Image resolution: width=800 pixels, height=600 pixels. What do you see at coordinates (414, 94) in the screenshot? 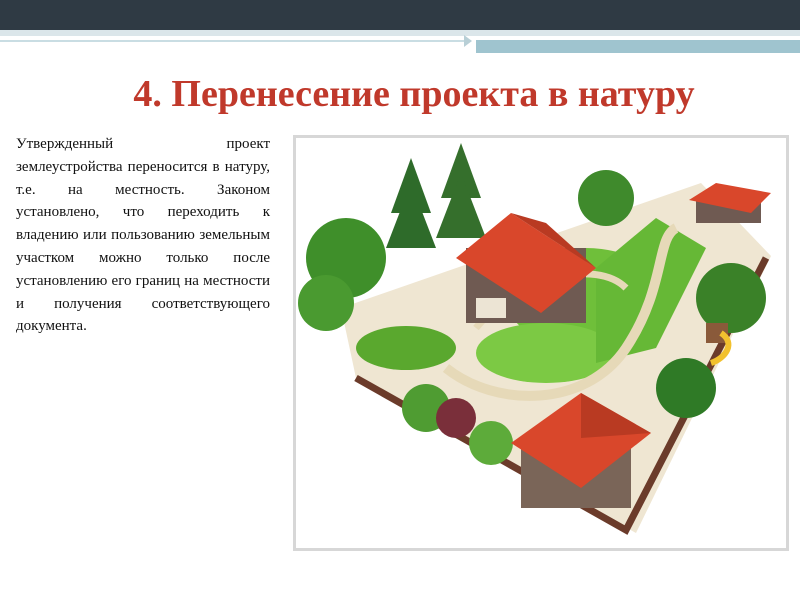
I see `slide-title: 4. Перенесение проекта в натуру` at bounding box center [414, 94].